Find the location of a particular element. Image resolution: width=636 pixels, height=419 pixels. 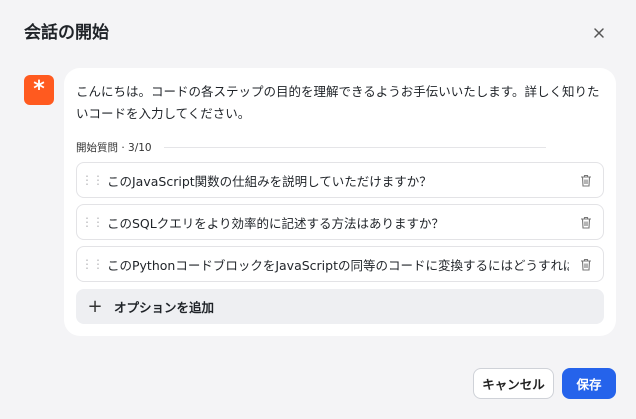

plus-icon: + is located at coordinates (95, 306).